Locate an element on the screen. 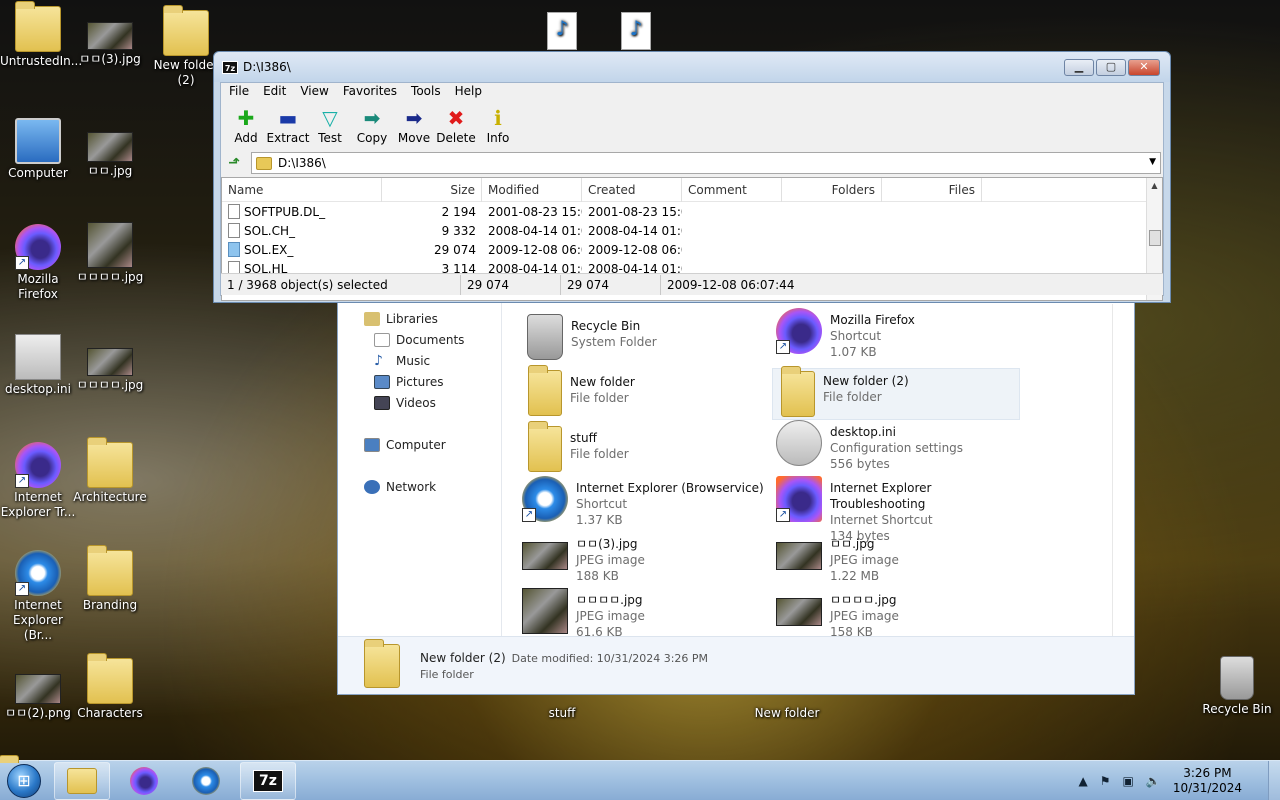 This screenshot has width=1280, height=800. file-item: New folder File folder is located at coordinates (646, 393).